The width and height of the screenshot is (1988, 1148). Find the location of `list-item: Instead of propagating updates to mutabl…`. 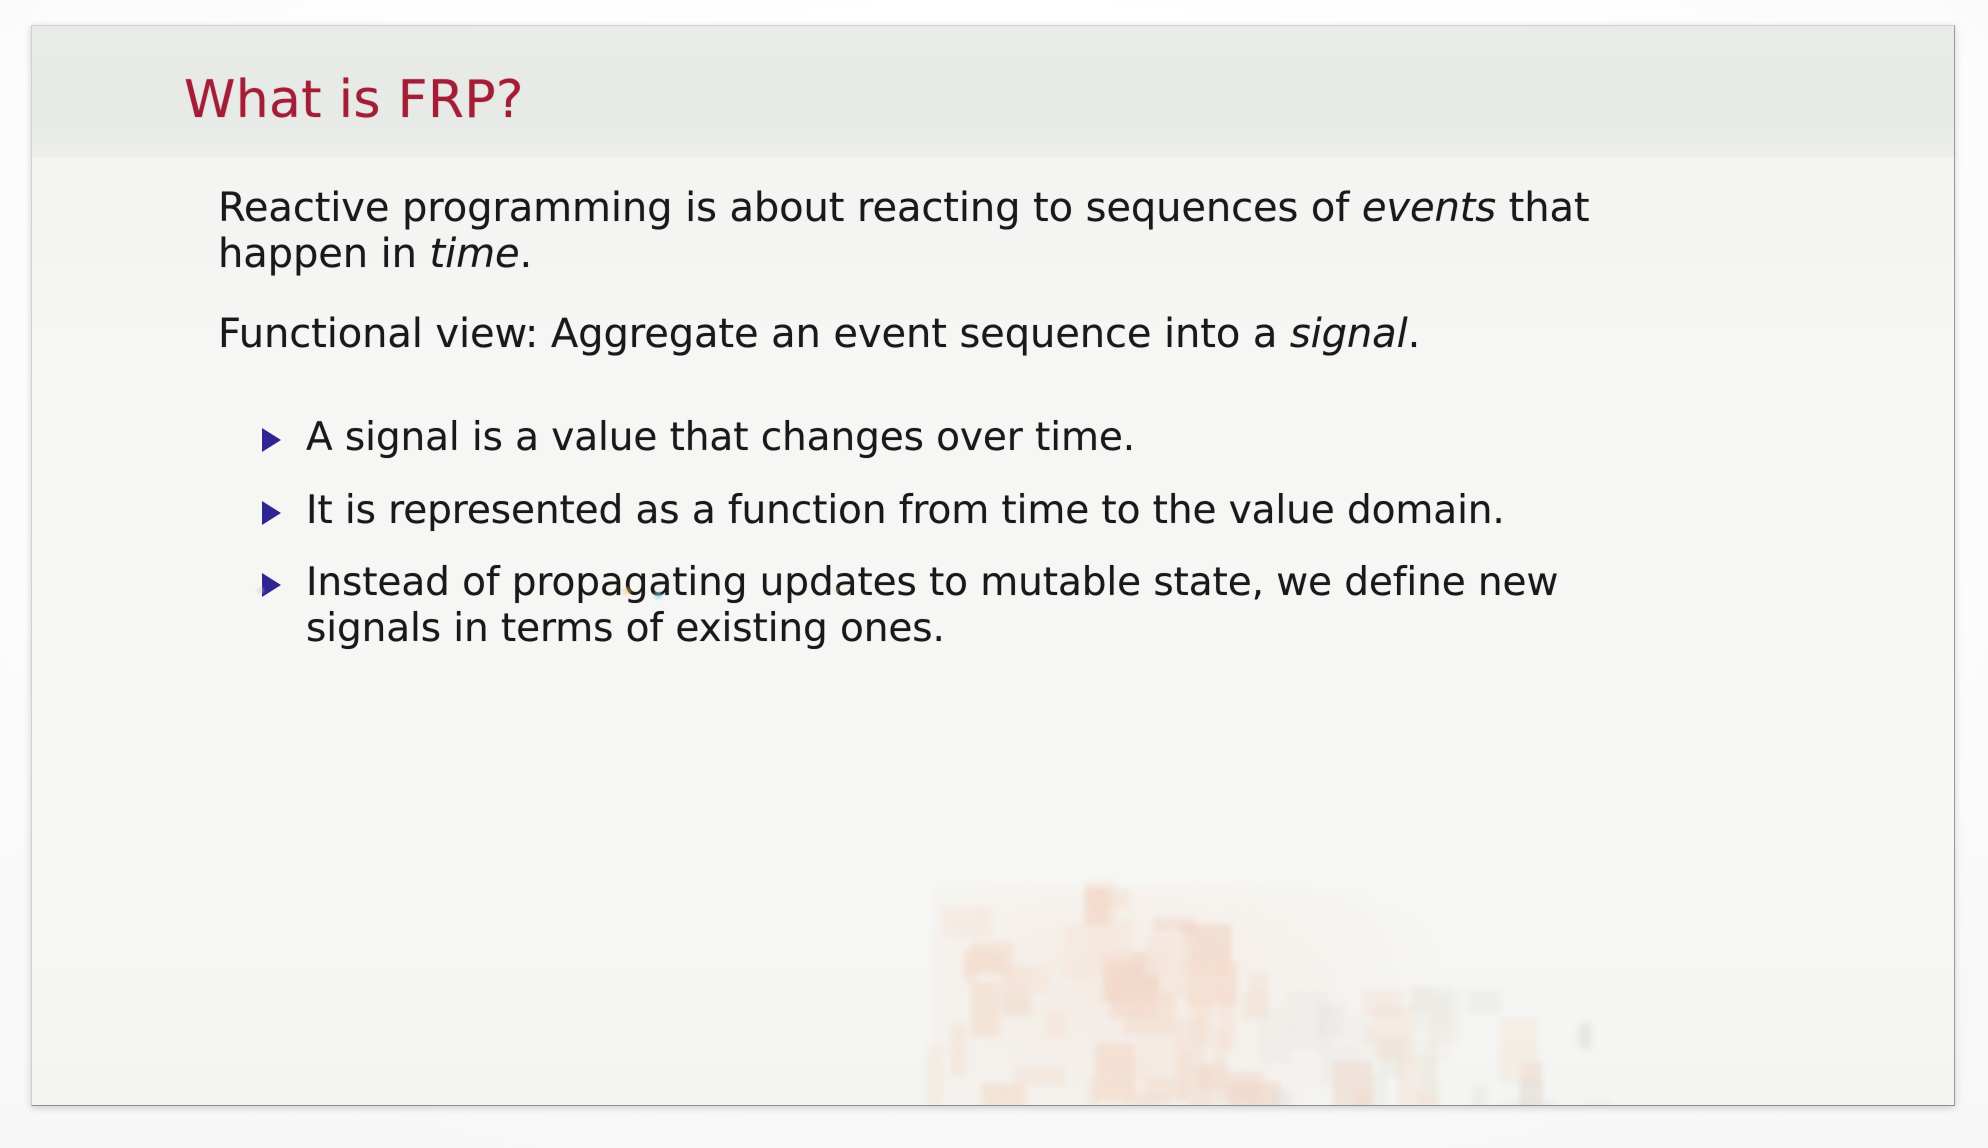

list-item: Instead of propagating updates to mutabl… is located at coordinates (930, 605).